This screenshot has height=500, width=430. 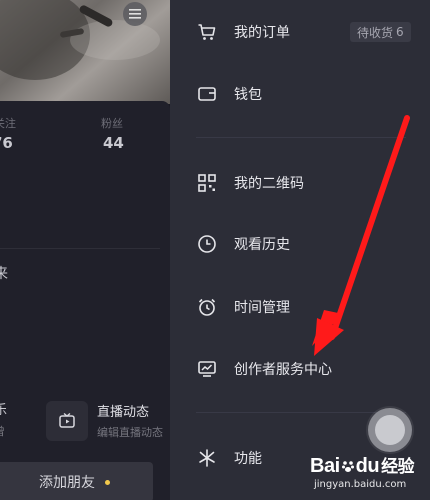 What do you see at coordinates (2, 431) in the screenshot?
I see `music-sub-fragment: 曾` at bounding box center [2, 431].